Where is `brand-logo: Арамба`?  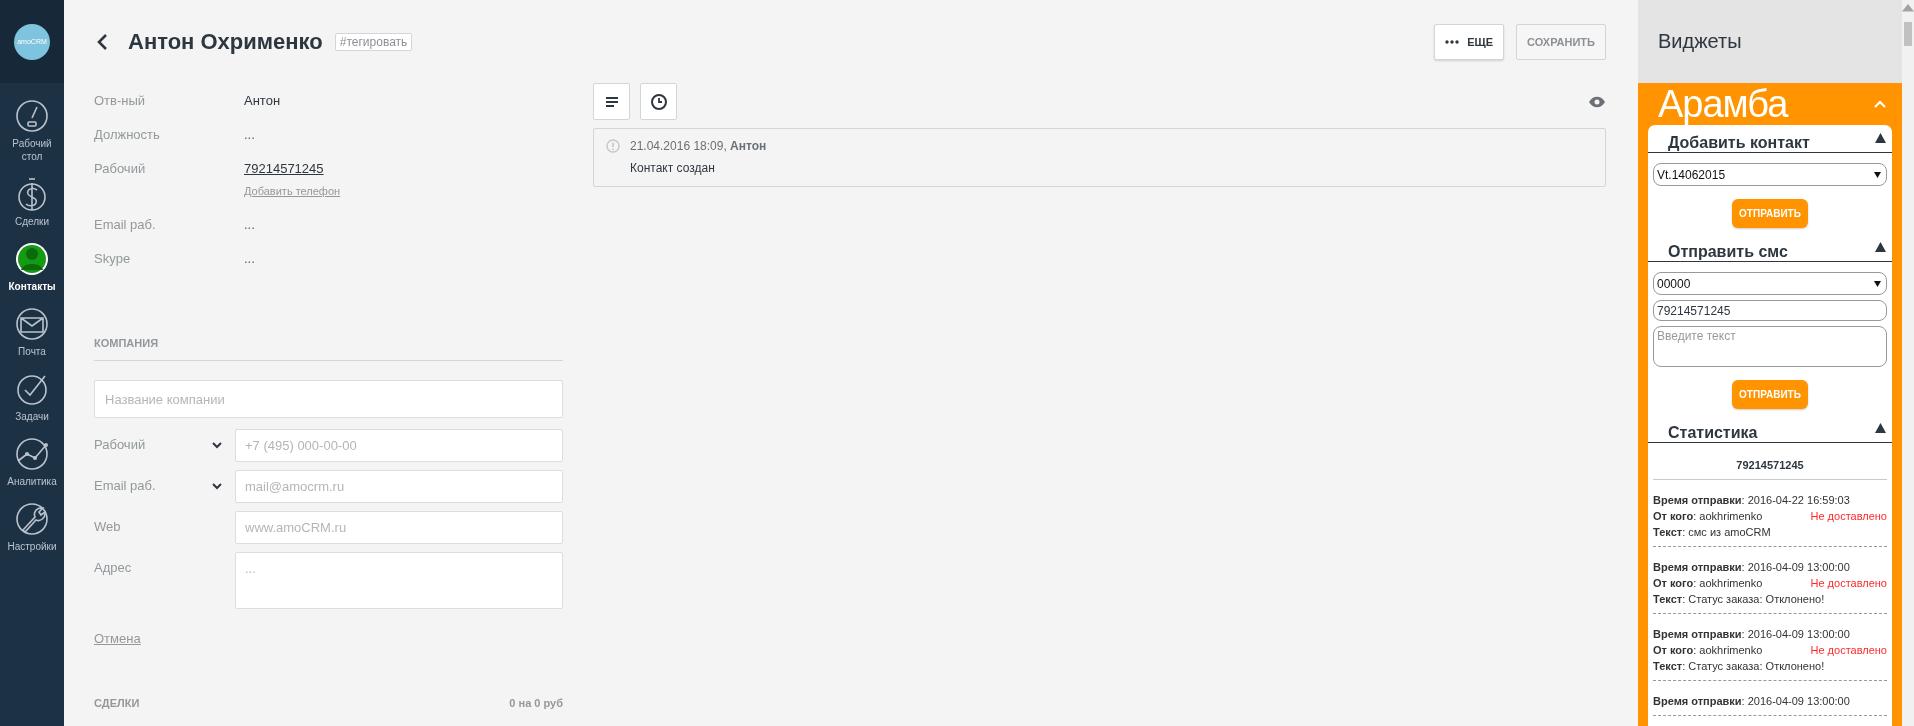 brand-logo: Арамба is located at coordinates (1723, 104).